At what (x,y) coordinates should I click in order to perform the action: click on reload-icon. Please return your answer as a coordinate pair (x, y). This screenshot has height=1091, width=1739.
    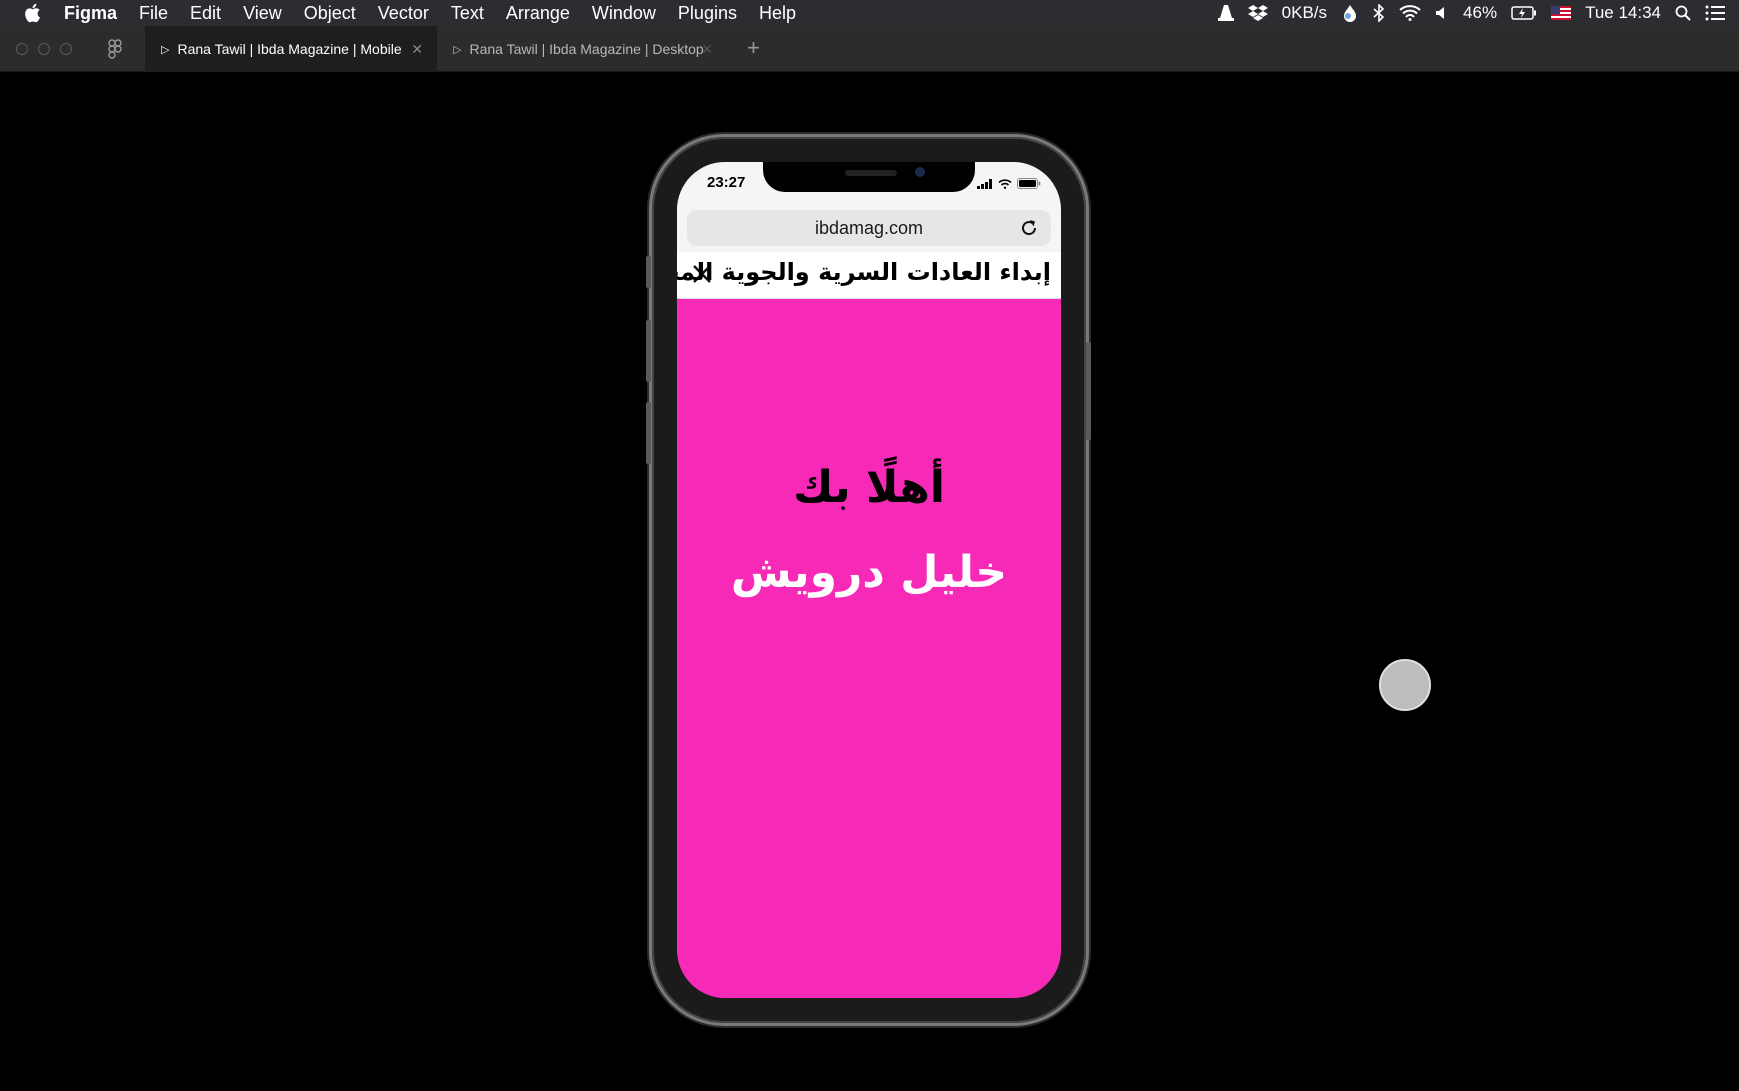
    Looking at the image, I should click on (1029, 230).